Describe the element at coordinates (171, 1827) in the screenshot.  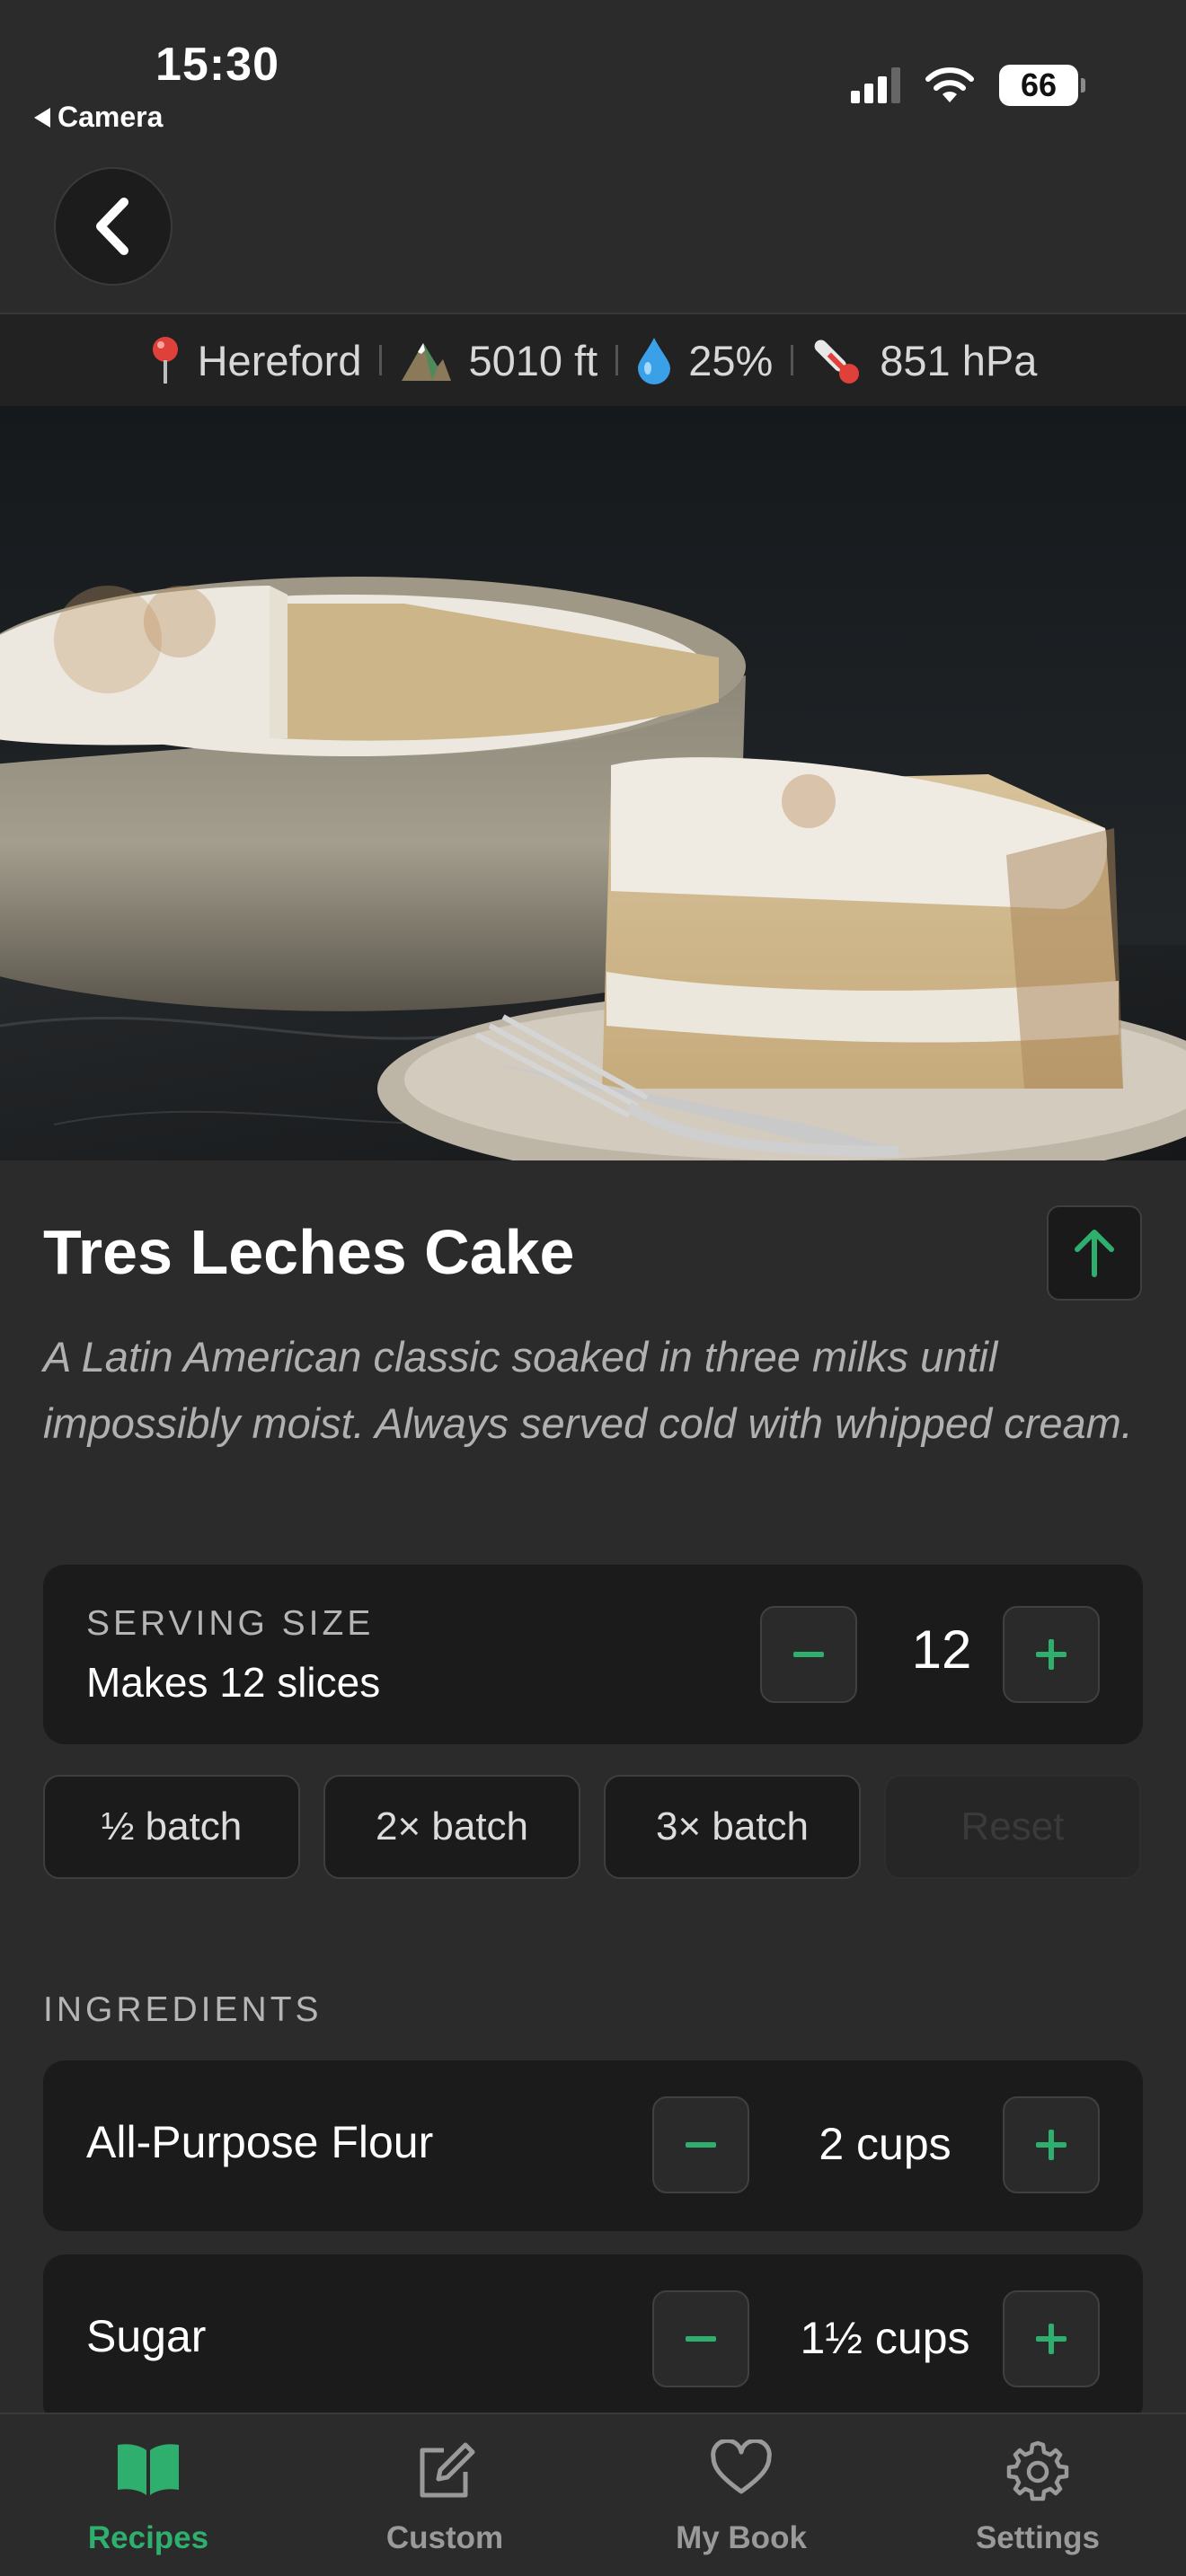
I see `half-batch-button: ½ batch` at that location.